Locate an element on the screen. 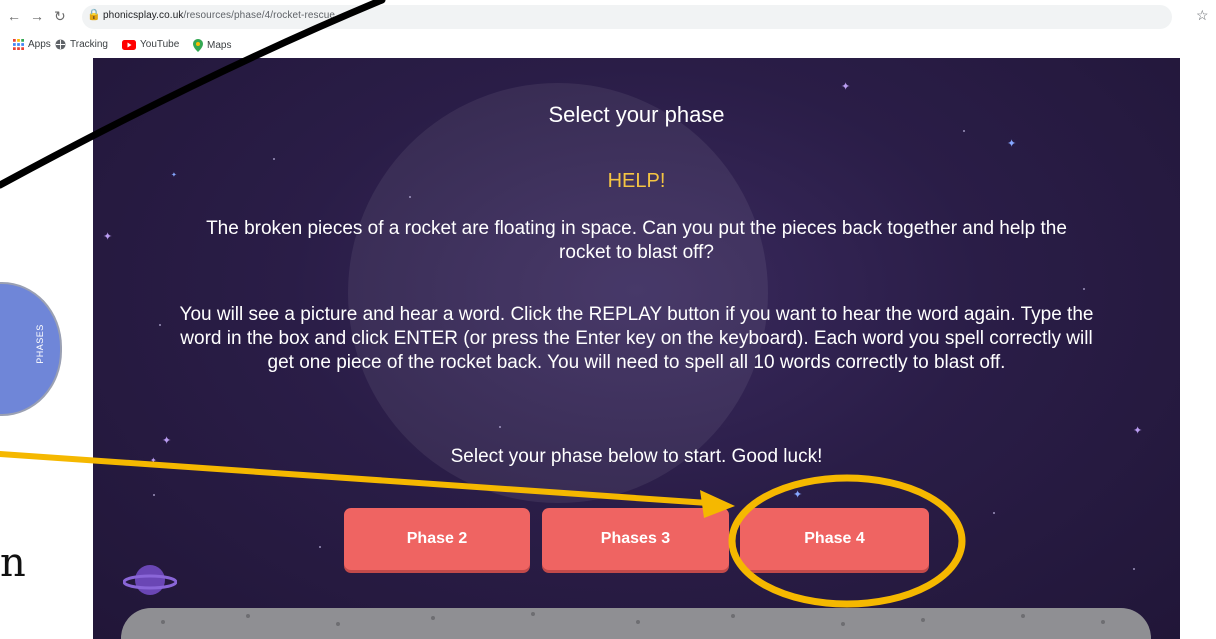 The width and height of the screenshot is (1216, 639). phase-2-button: Phase 2 is located at coordinates (437, 539).